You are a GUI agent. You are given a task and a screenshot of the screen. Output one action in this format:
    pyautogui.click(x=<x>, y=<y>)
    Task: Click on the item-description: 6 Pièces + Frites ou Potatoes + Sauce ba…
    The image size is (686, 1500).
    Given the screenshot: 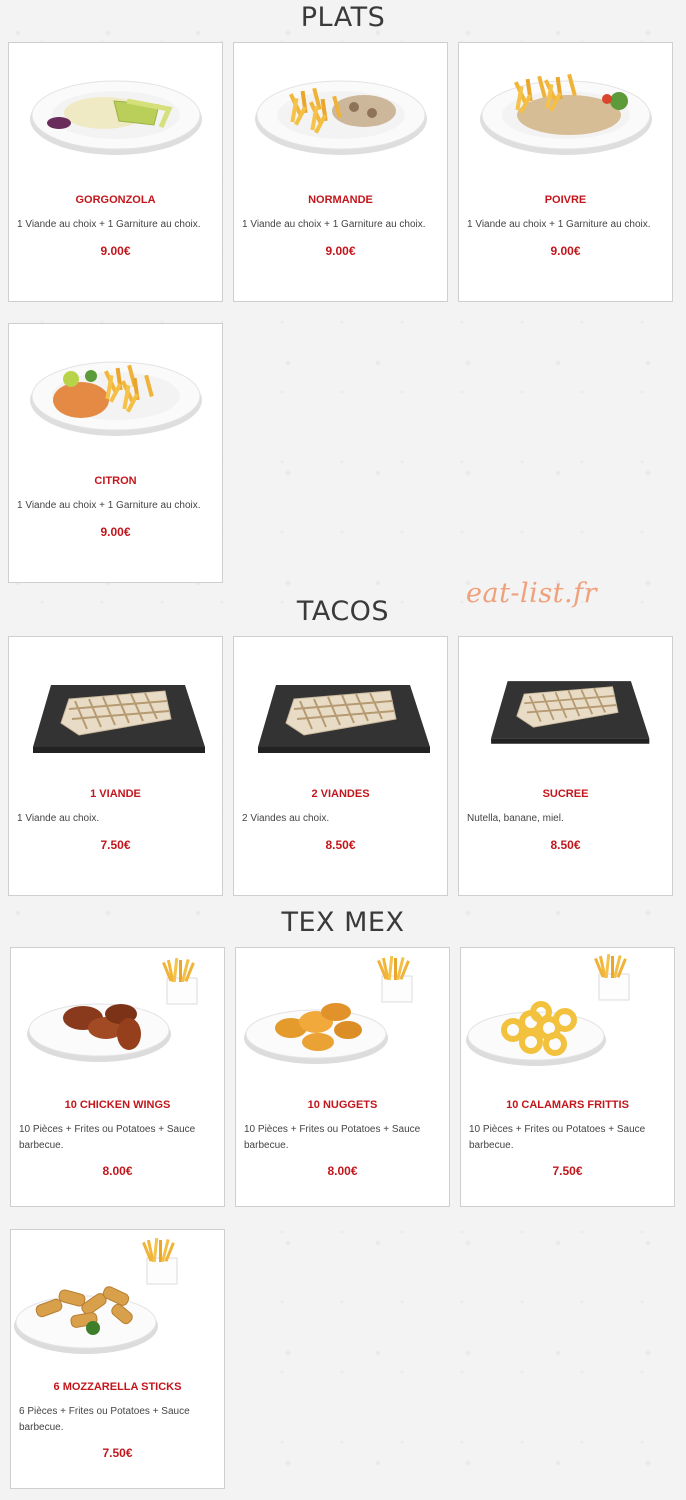 What is the action you would take?
    pyautogui.click(x=104, y=1419)
    